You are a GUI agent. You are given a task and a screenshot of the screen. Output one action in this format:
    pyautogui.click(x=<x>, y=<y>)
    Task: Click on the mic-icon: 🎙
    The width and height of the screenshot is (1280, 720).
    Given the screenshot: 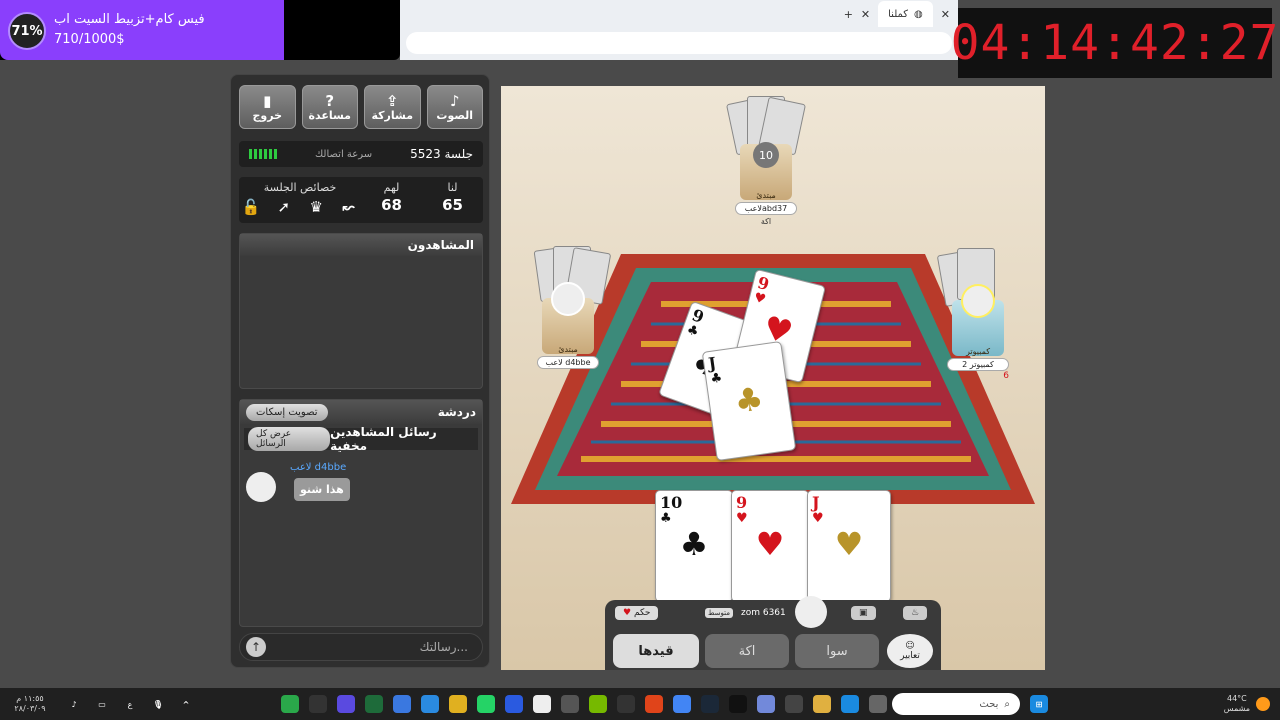 What is the action you would take?
    pyautogui.click(x=158, y=704)
    